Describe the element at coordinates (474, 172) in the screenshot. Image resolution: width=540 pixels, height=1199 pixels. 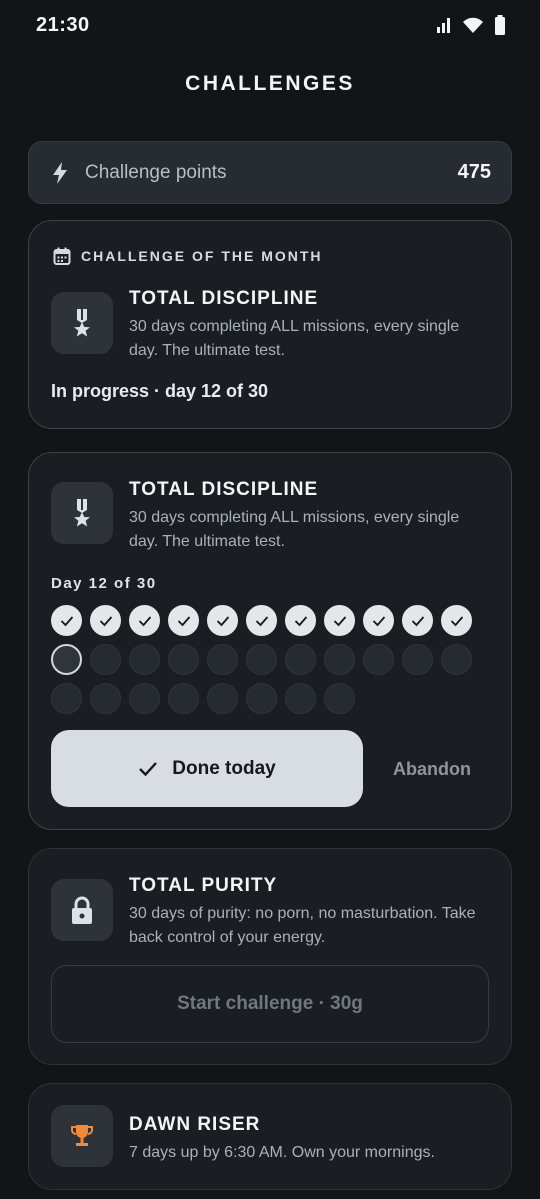
I see `points-value: 475` at that location.